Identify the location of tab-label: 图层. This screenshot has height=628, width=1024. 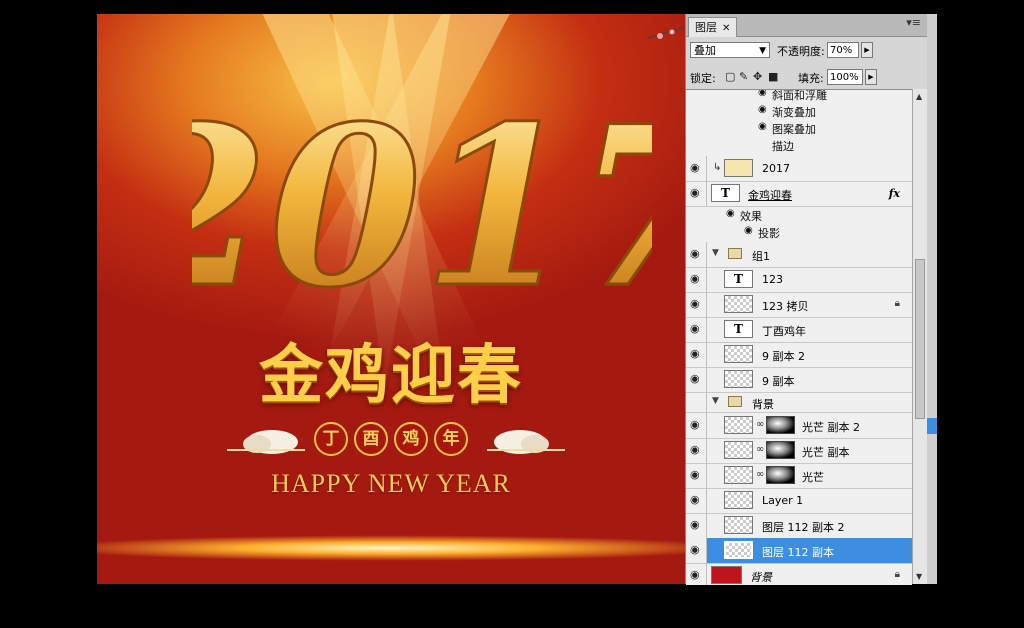
(706, 27).